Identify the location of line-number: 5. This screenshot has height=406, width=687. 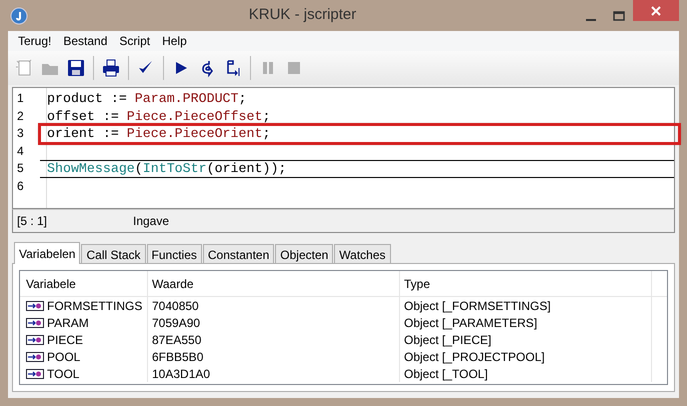
(20, 168).